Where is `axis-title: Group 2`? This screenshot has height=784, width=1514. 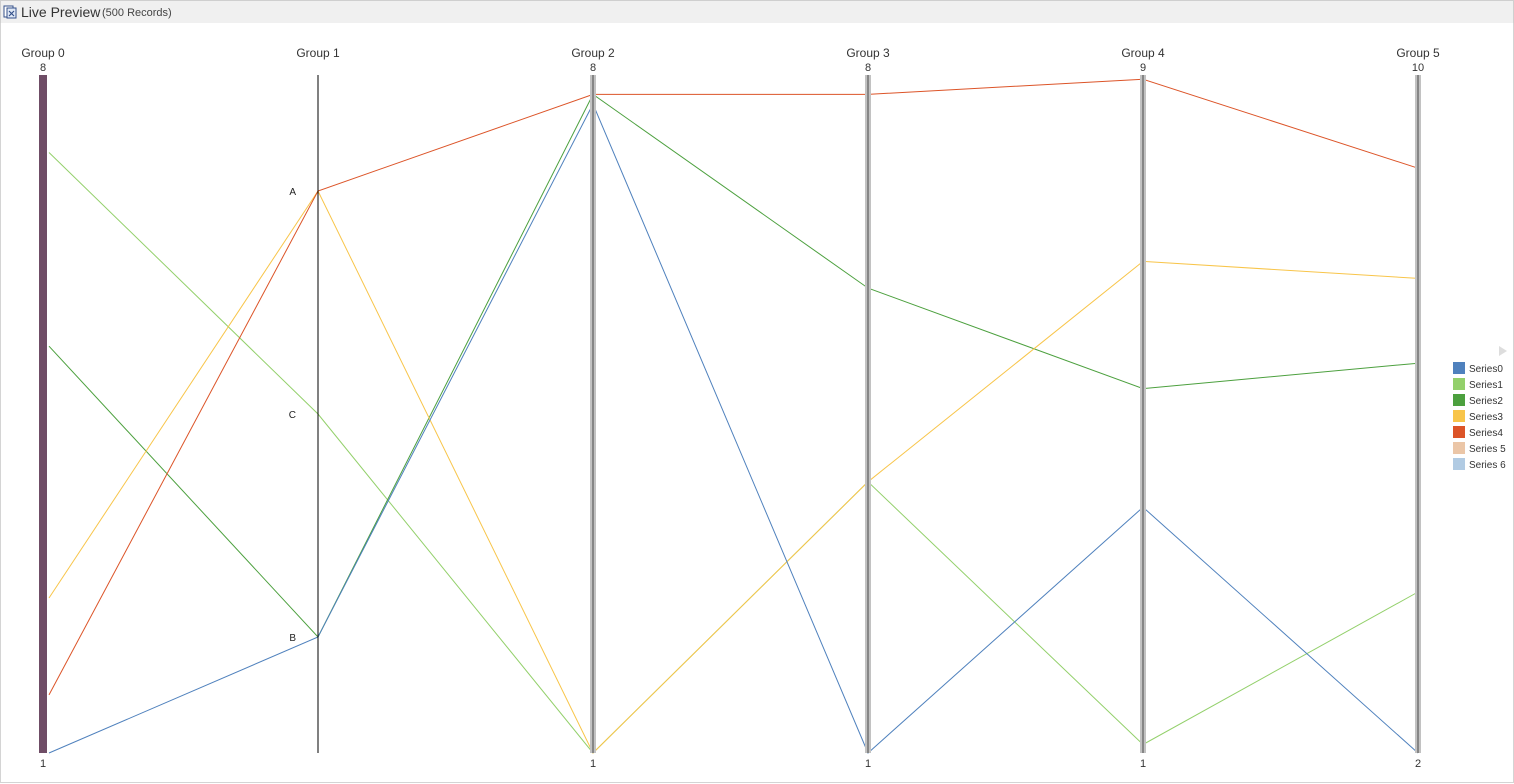
axis-title: Group 2 is located at coordinates (593, 53).